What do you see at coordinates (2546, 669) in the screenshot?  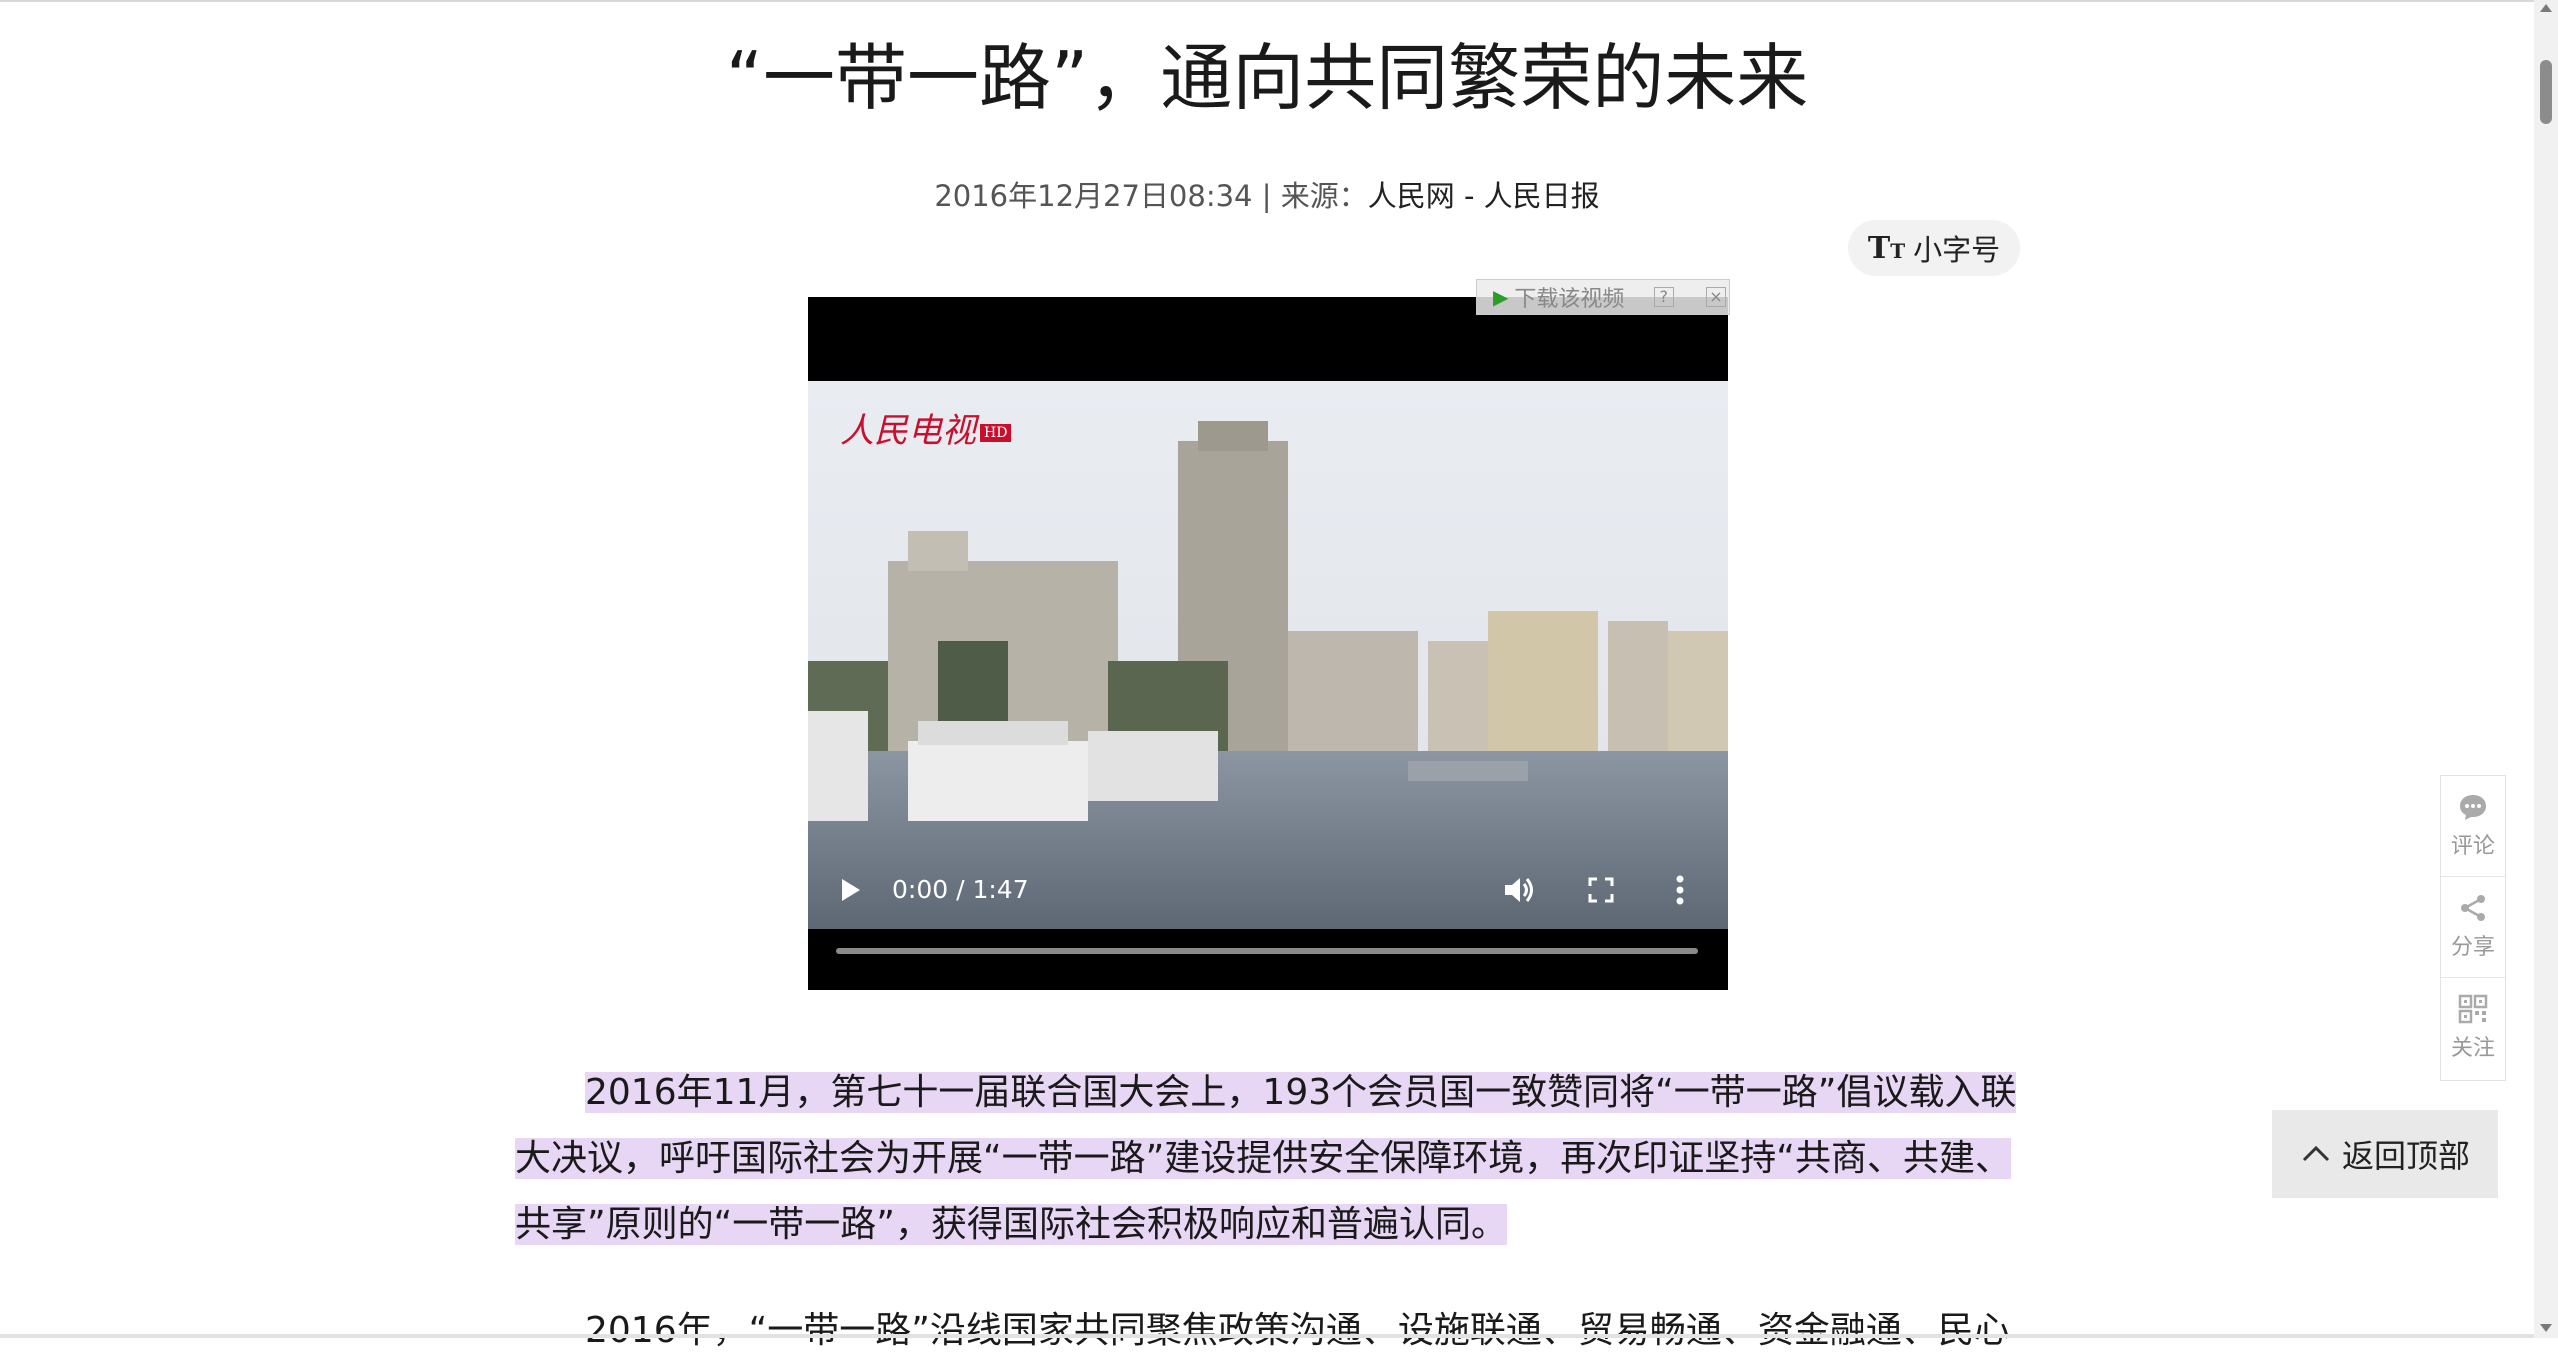 I see `page-scrollbar` at bounding box center [2546, 669].